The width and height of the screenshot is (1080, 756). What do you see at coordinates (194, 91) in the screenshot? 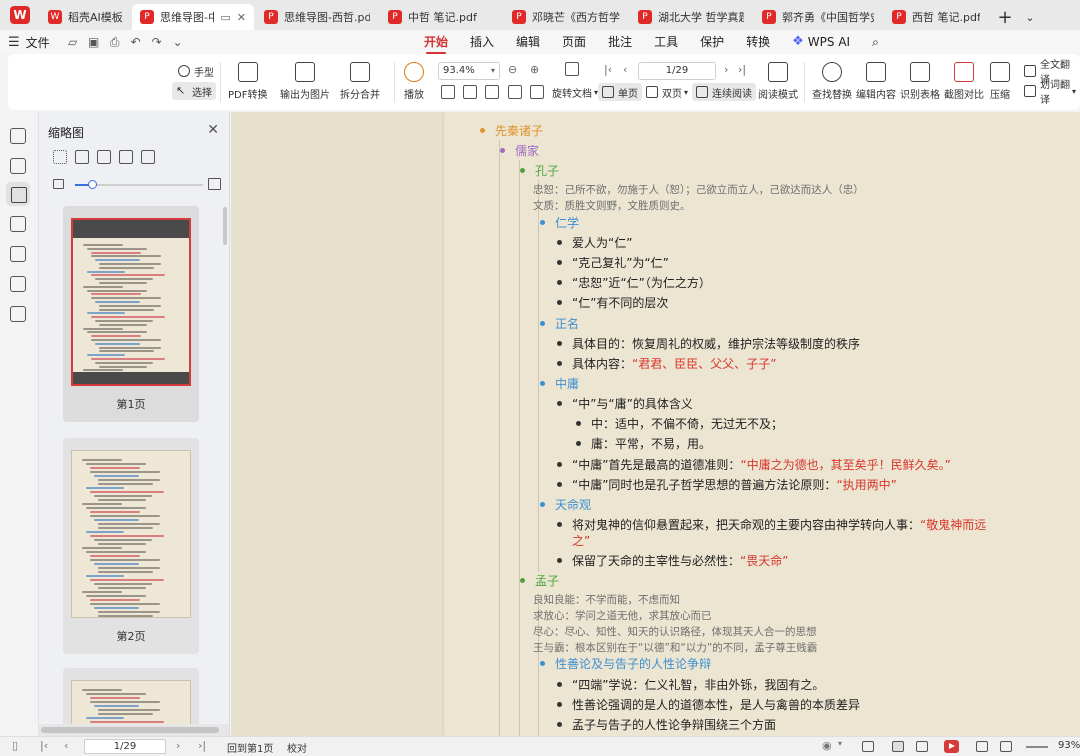
I see `select-tool-button: ↖ 选择` at bounding box center [194, 91].